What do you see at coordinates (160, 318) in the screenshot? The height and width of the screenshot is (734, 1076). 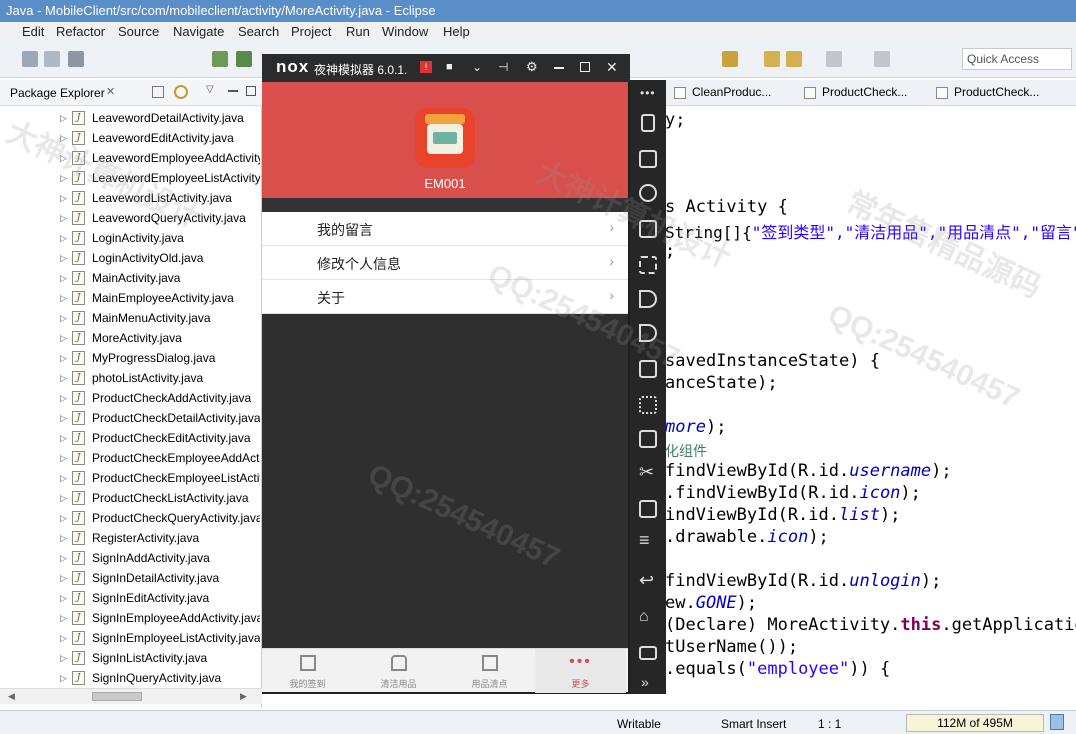 I see `file-tree-item: ▷ J MainMenuActivity.java` at bounding box center [160, 318].